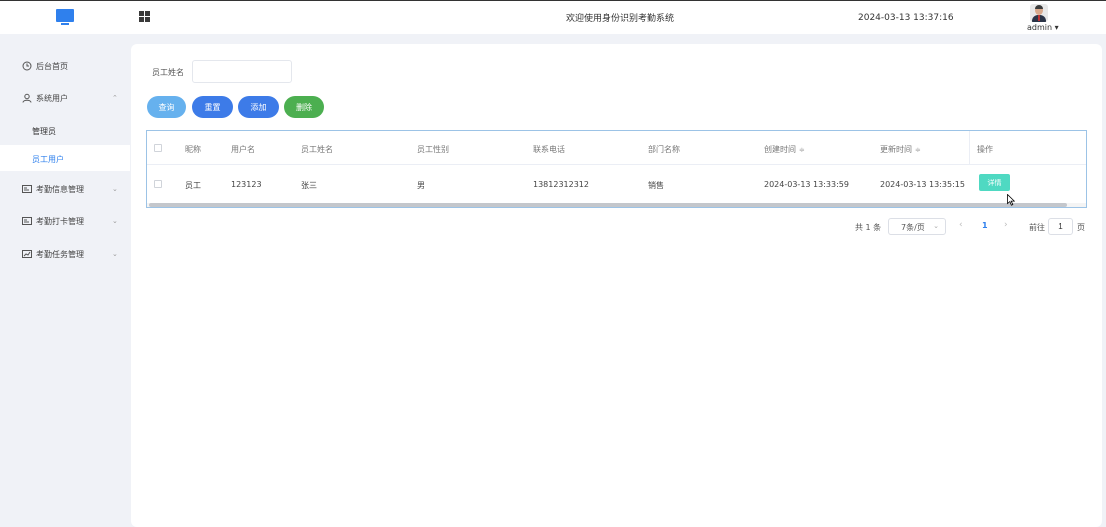  Describe the element at coordinates (913, 227) in the screenshot. I see `page-size-value: 7条/页` at that location.